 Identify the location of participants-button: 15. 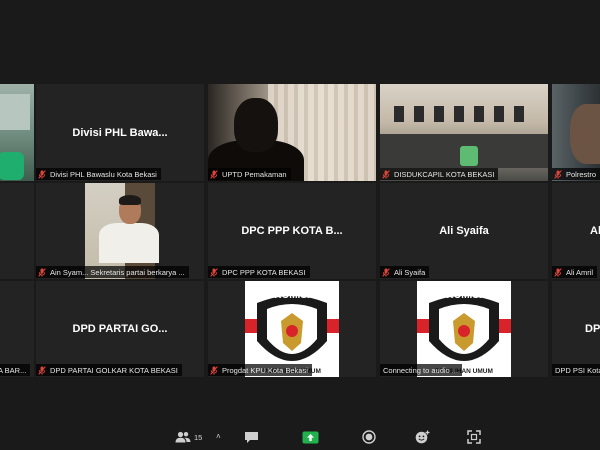
(188, 437).